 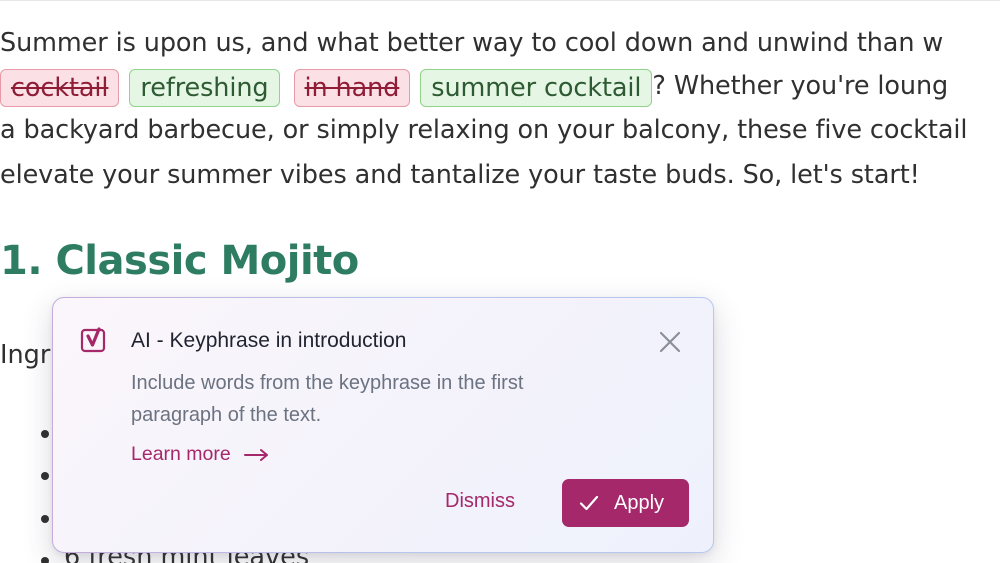 What do you see at coordinates (269, 340) in the screenshot?
I see `popup-title: AI - Keyphrase in introduction` at bounding box center [269, 340].